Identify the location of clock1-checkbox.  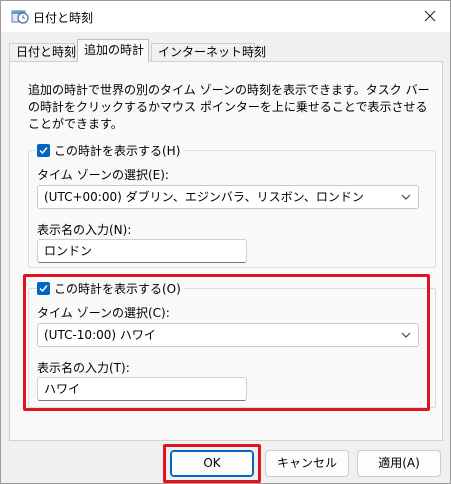
(43, 150).